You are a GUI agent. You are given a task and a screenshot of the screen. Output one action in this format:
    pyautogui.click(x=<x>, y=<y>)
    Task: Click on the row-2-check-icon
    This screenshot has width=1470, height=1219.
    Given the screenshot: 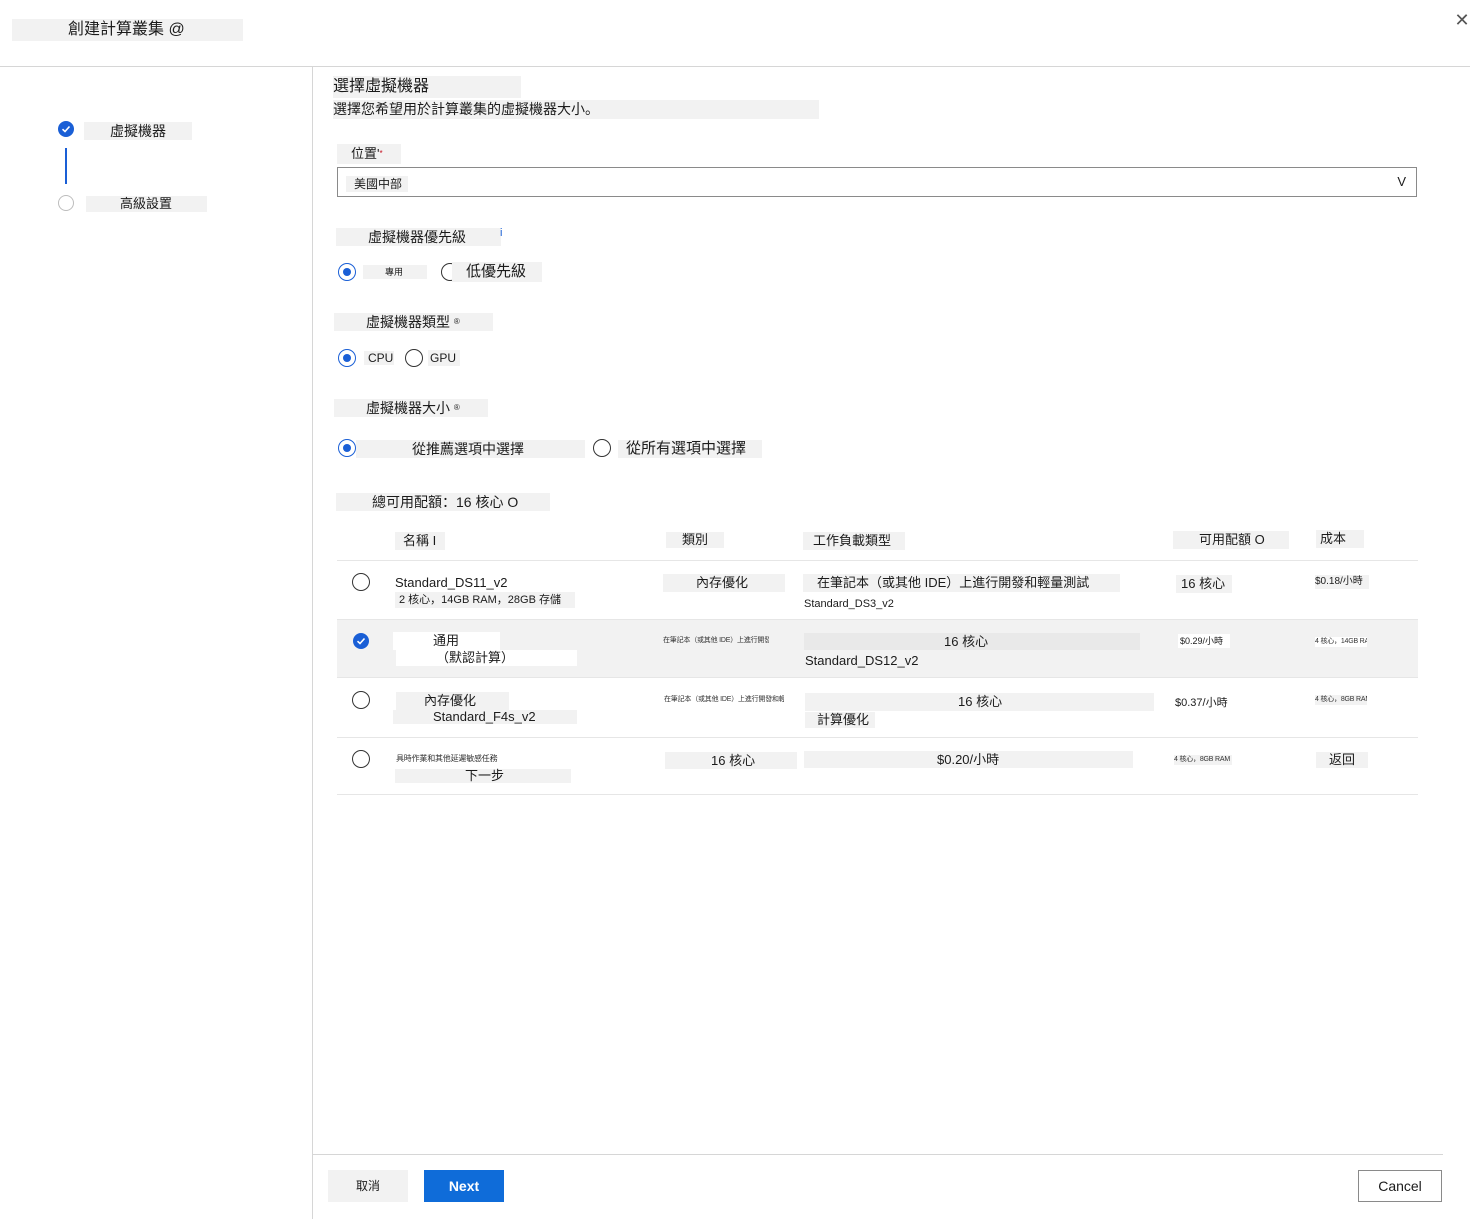 What is the action you would take?
    pyautogui.click(x=361, y=641)
    